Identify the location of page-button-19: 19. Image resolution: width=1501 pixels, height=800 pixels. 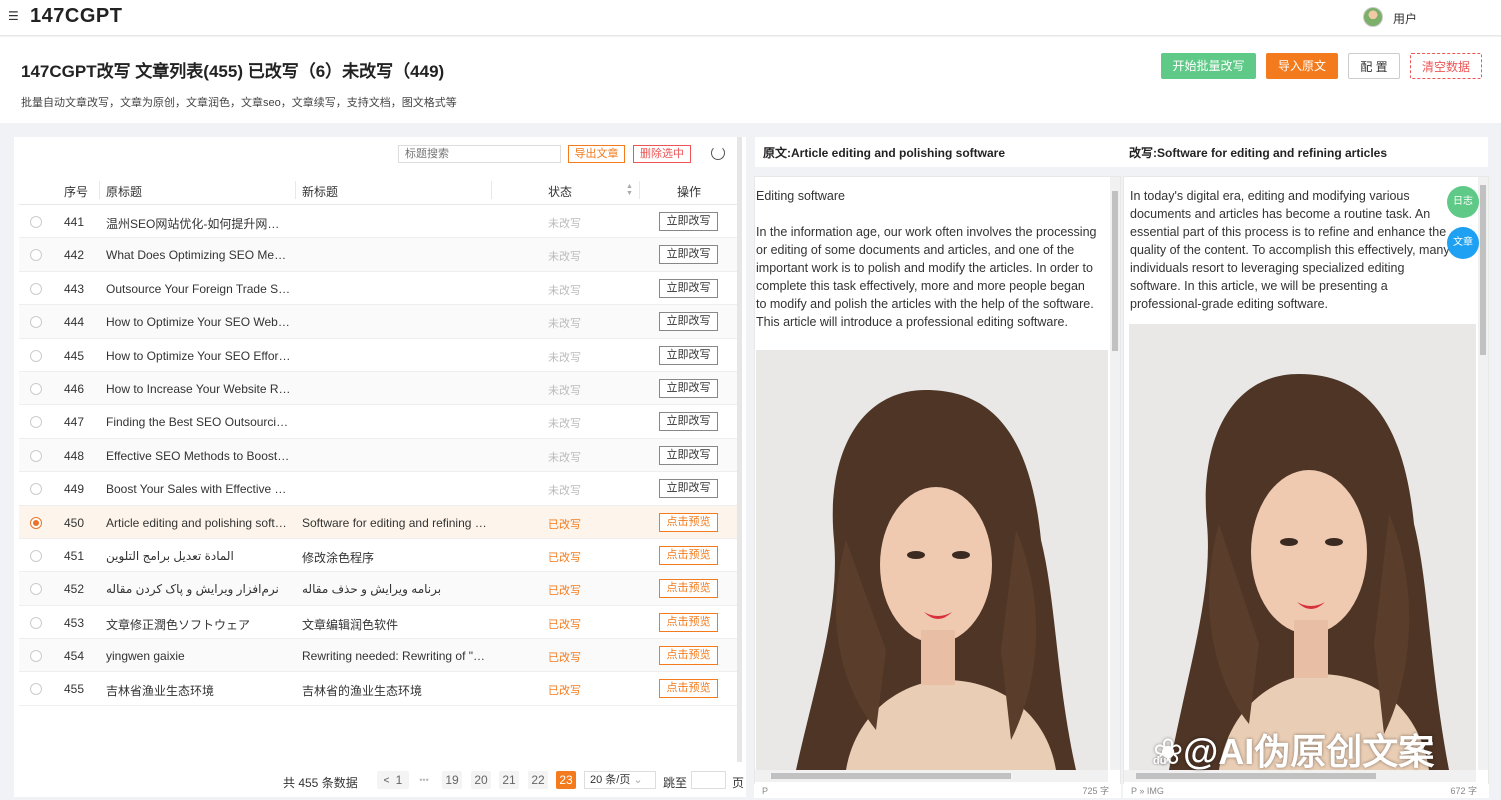
(452, 780).